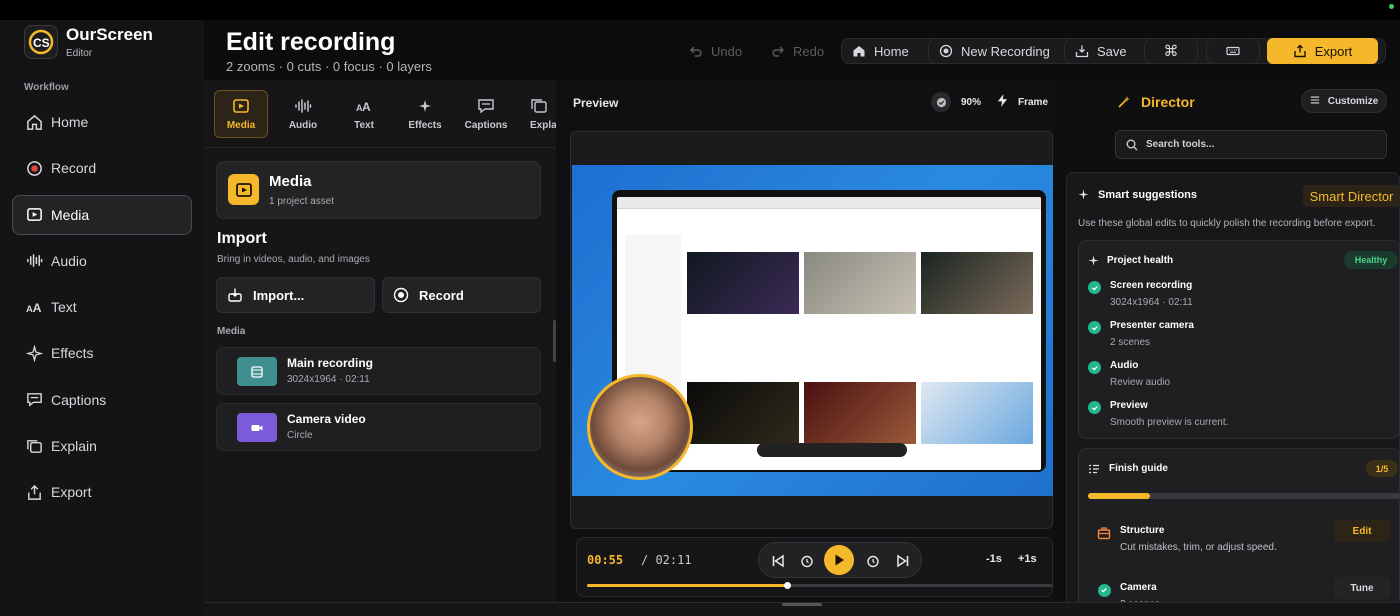 The image size is (1400, 616). What do you see at coordinates (1382, 468) in the screenshot?
I see `guide-progress-count: 1/5` at bounding box center [1382, 468].